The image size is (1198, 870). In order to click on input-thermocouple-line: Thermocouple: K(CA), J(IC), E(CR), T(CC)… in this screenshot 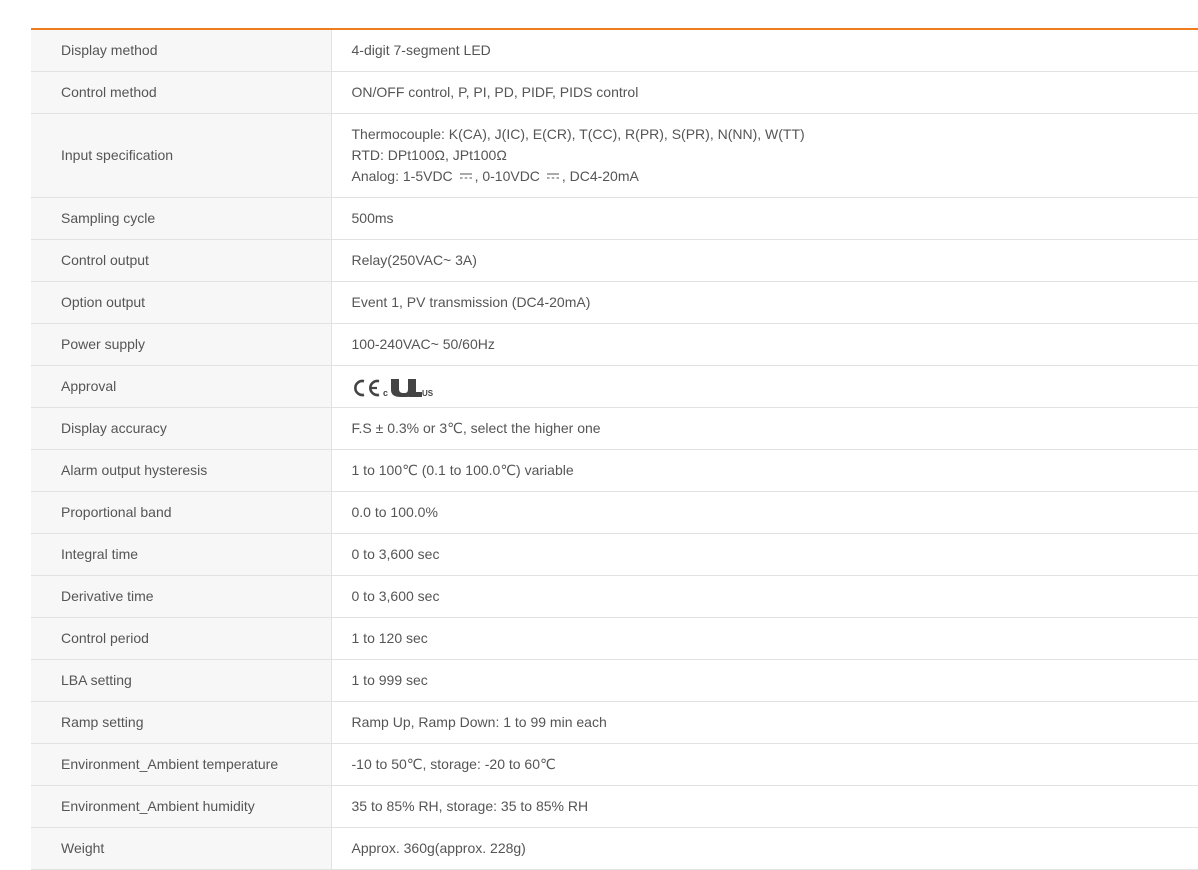, I will do `click(775, 134)`.